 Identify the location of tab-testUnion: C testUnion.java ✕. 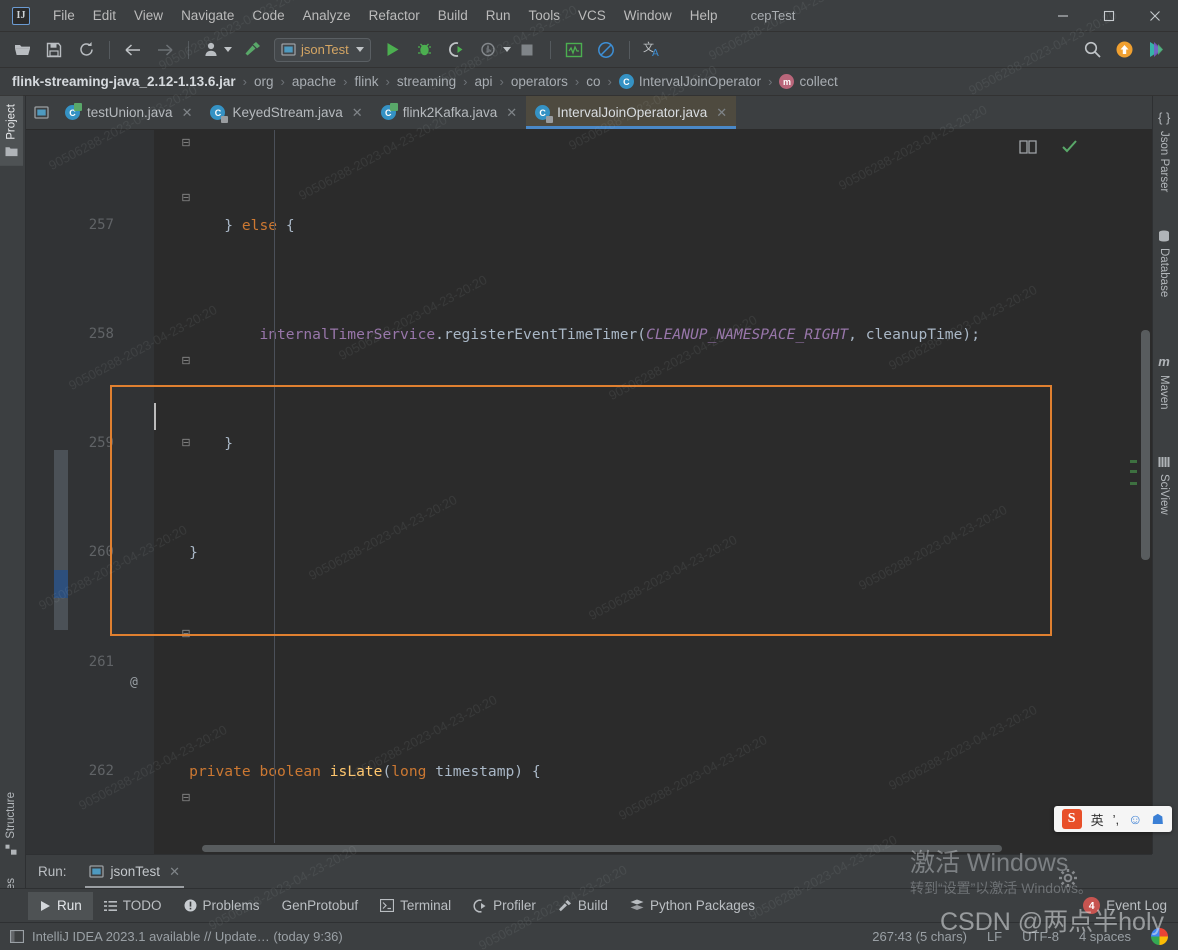
(128, 112).